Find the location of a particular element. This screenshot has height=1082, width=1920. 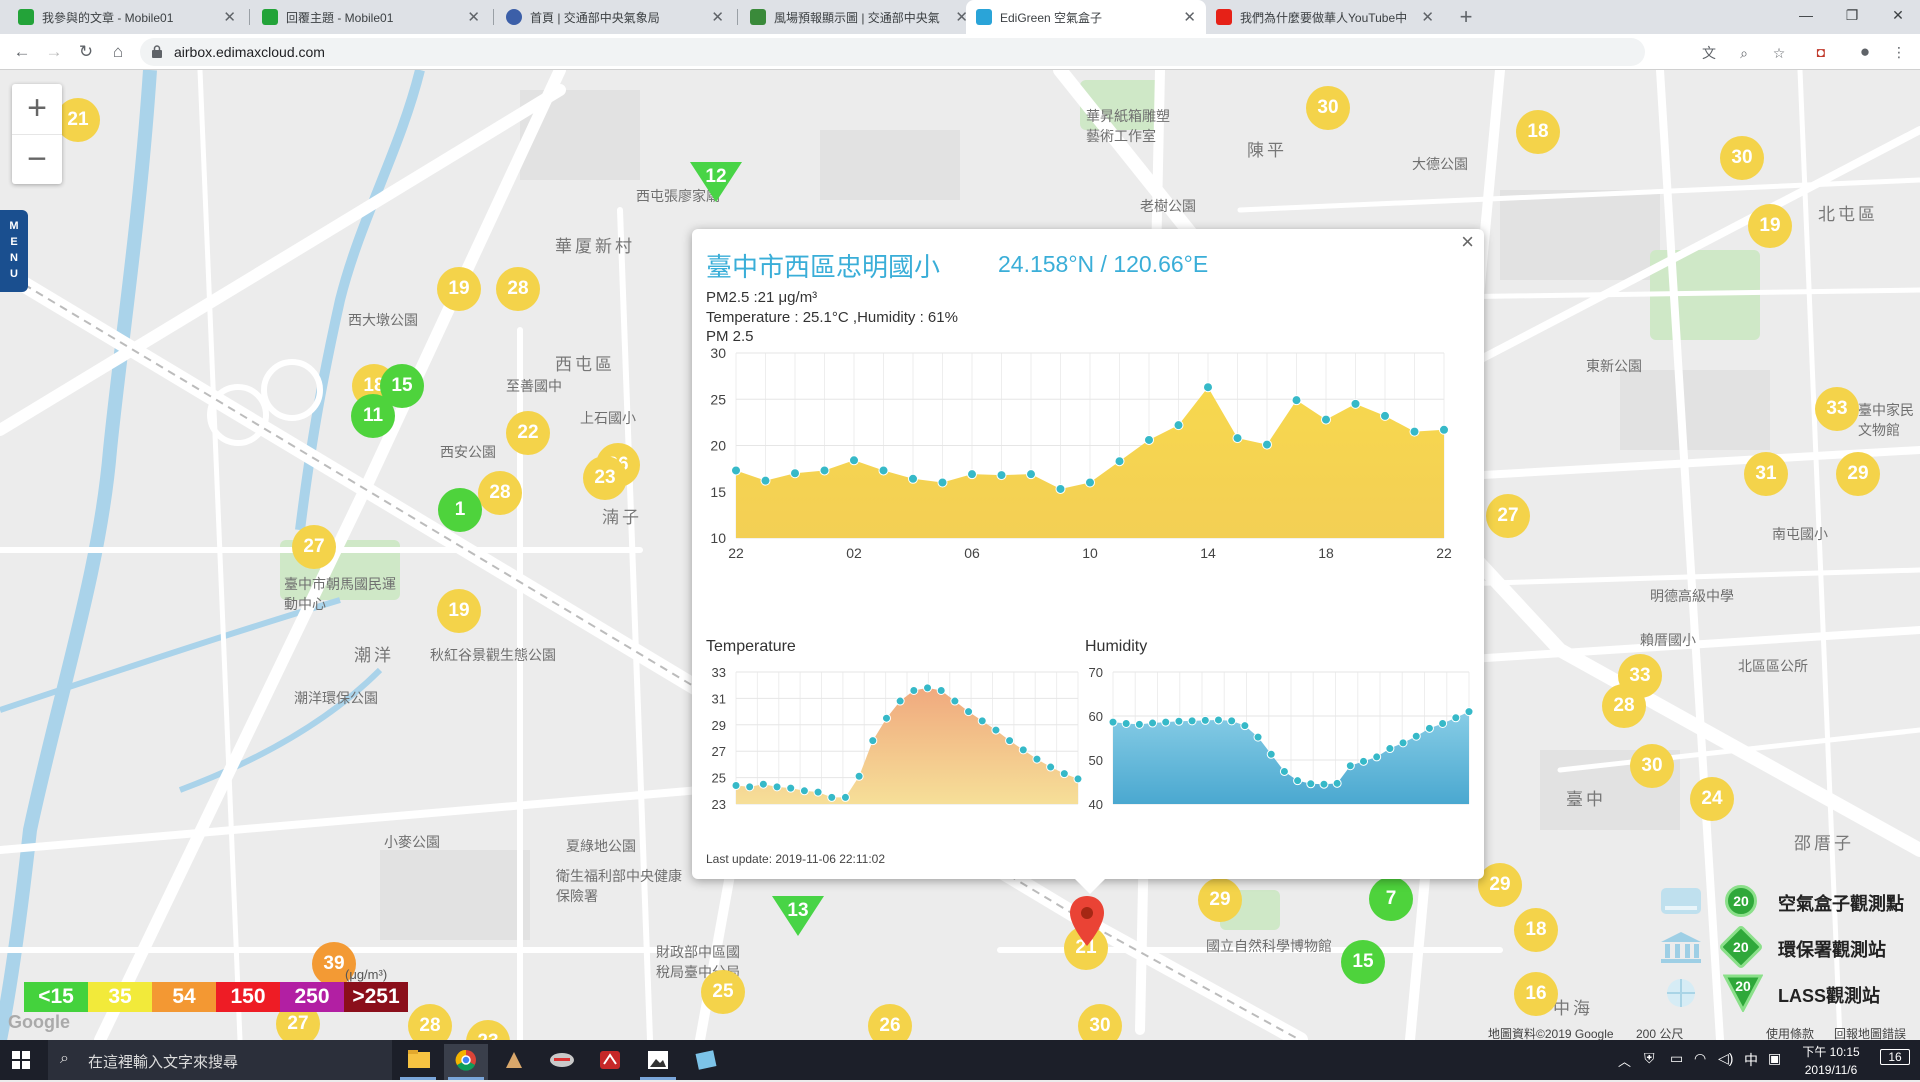

legend-lass: 20 LASS觀測站 is located at coordinates (1787, 995).